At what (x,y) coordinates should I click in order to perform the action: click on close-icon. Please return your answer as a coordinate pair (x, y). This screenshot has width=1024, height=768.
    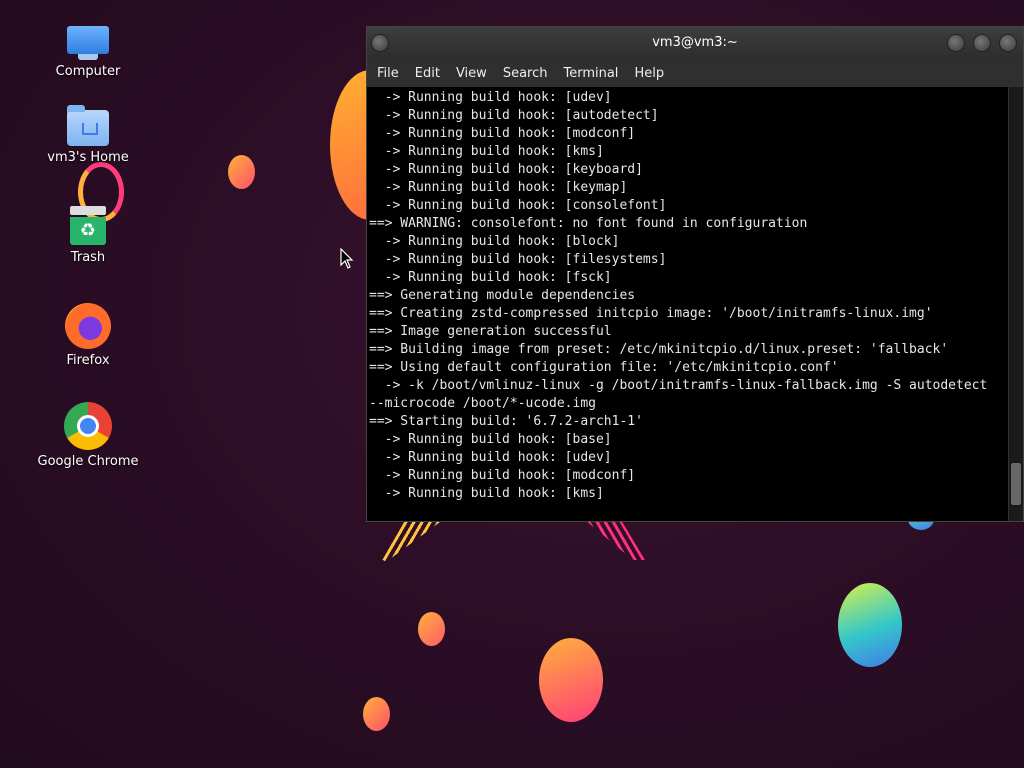
    Looking at the image, I should click on (1008, 43).